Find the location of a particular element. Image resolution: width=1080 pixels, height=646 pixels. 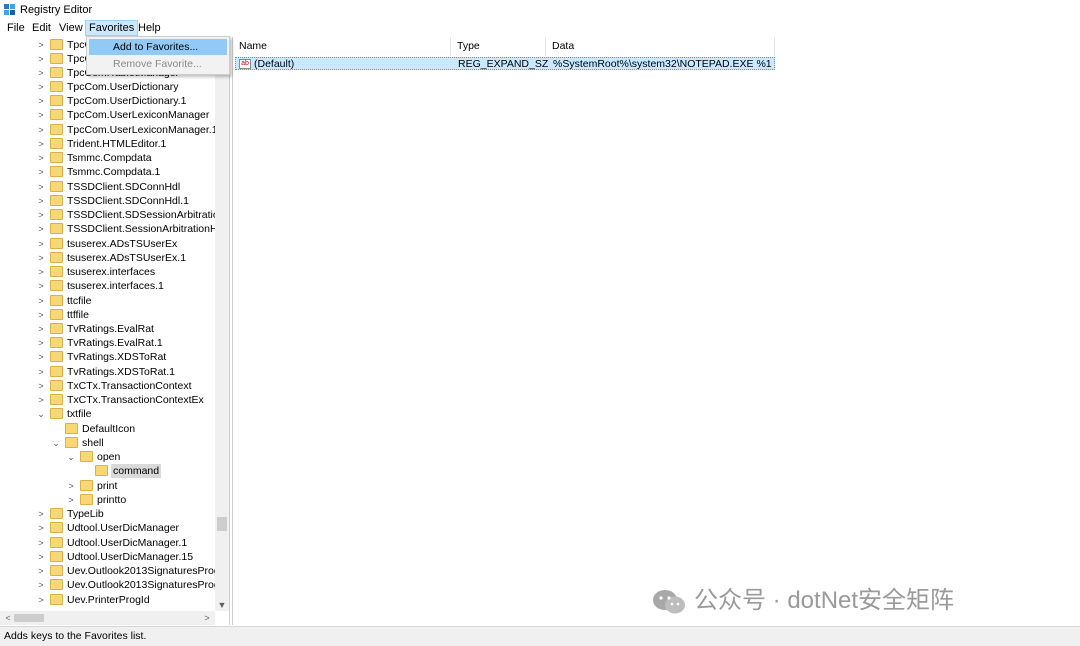

tree-item: > TSSDClient.SessionArbitrationHelper is located at coordinates (114, 229).